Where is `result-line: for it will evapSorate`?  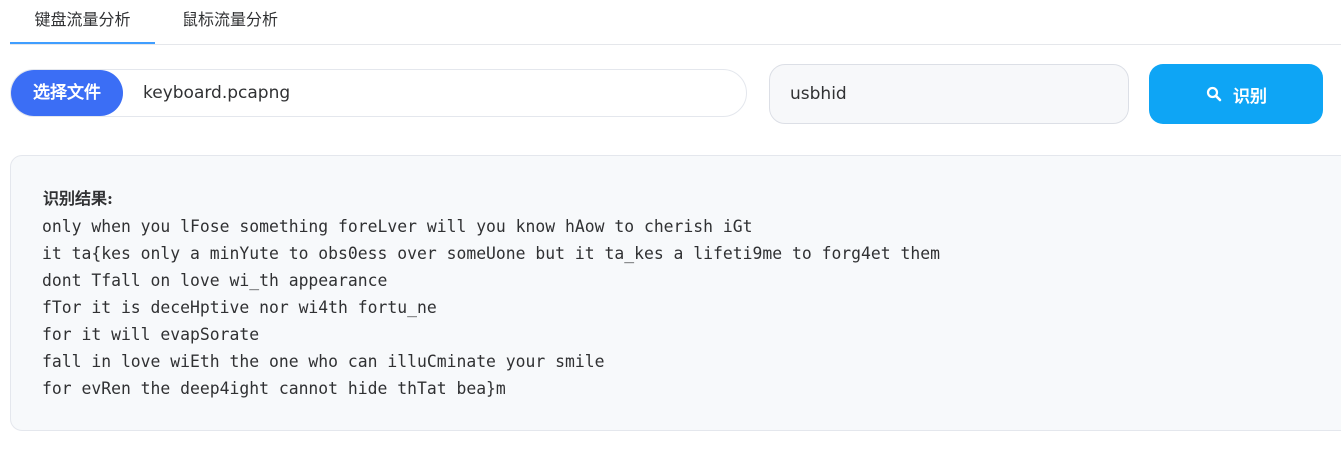 result-line: for it will evapSorate is located at coordinates (151, 334).